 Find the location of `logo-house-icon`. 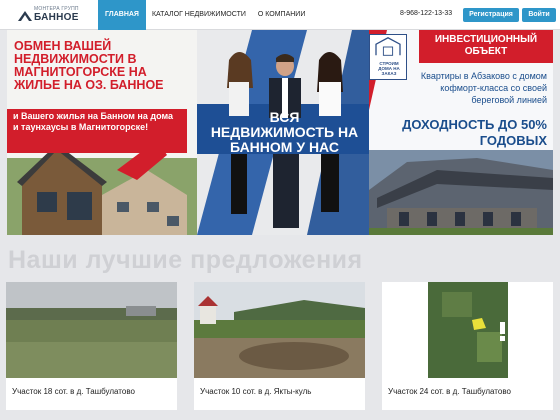

logo-house-icon is located at coordinates (25, 16).